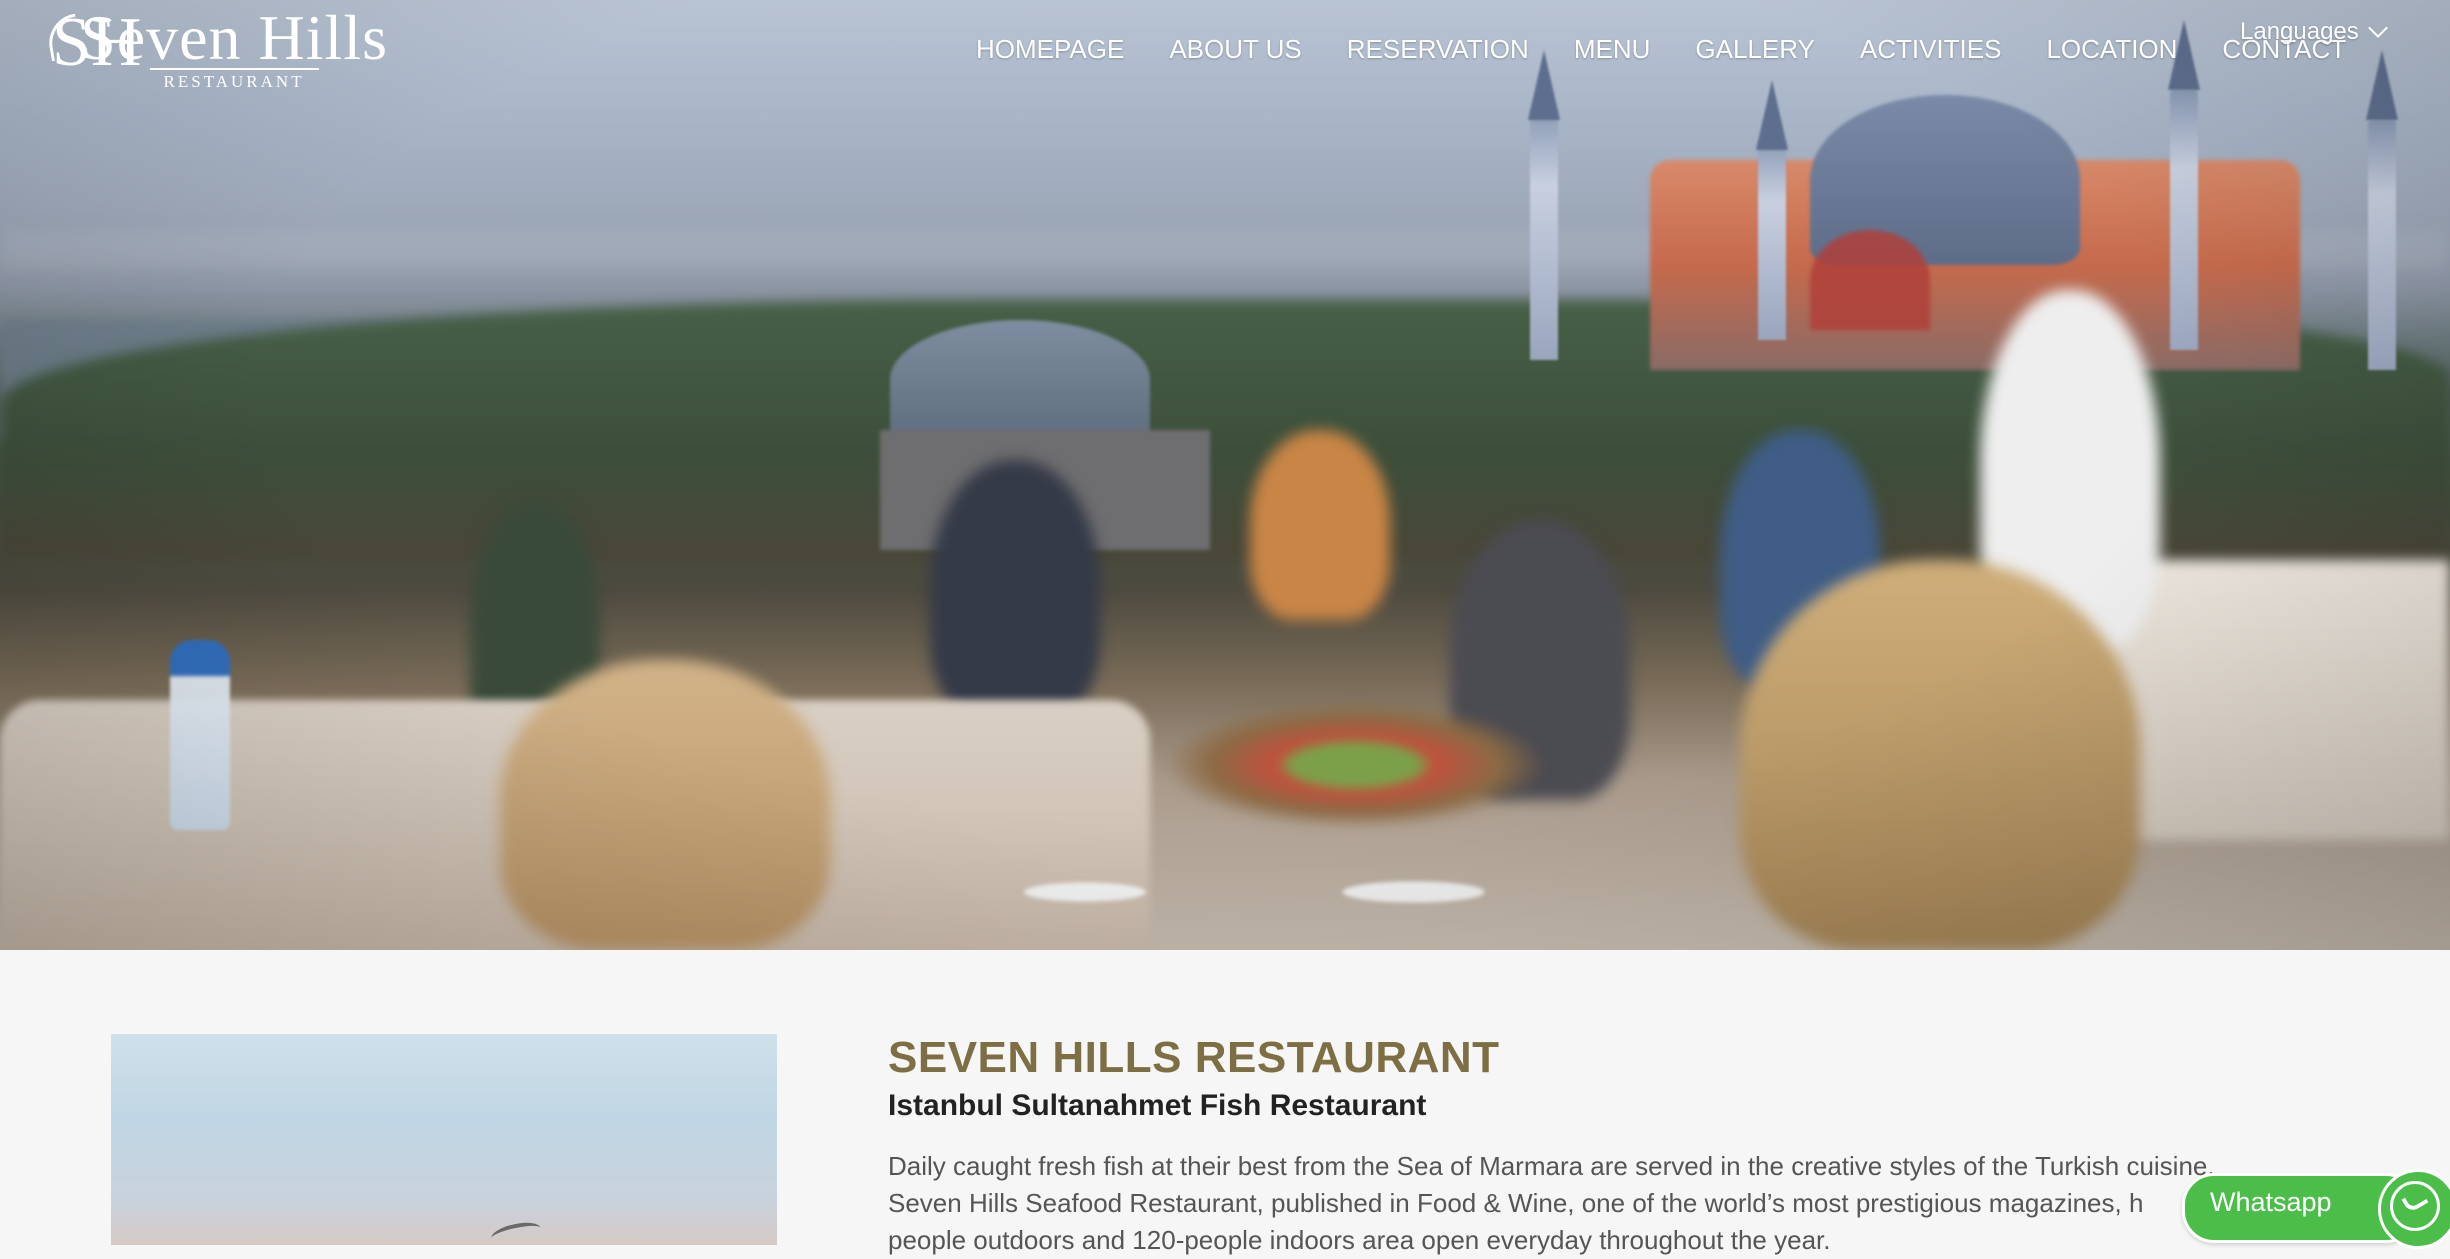 The height and width of the screenshot is (1259, 2450). I want to click on languages-dropdown: Languages, so click(2314, 32).